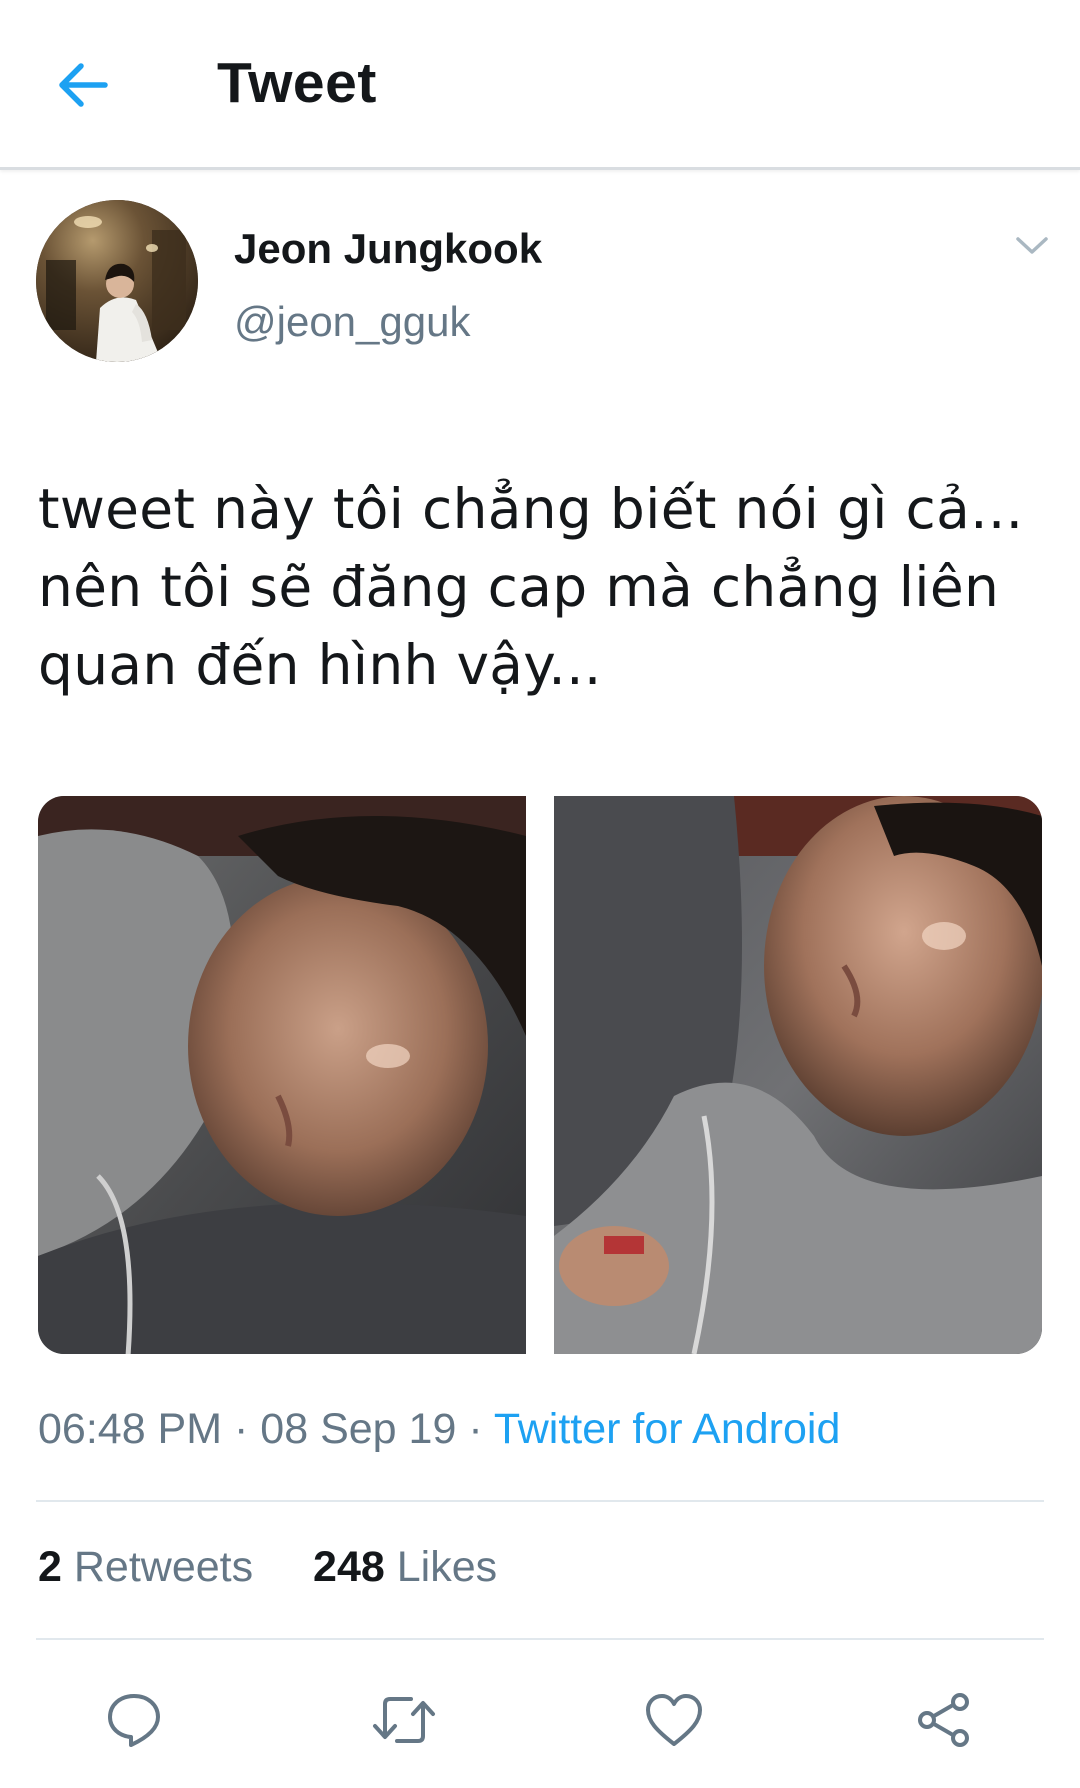 This screenshot has height=1788, width=1080. I want to click on reply-icon, so click(134, 1720).